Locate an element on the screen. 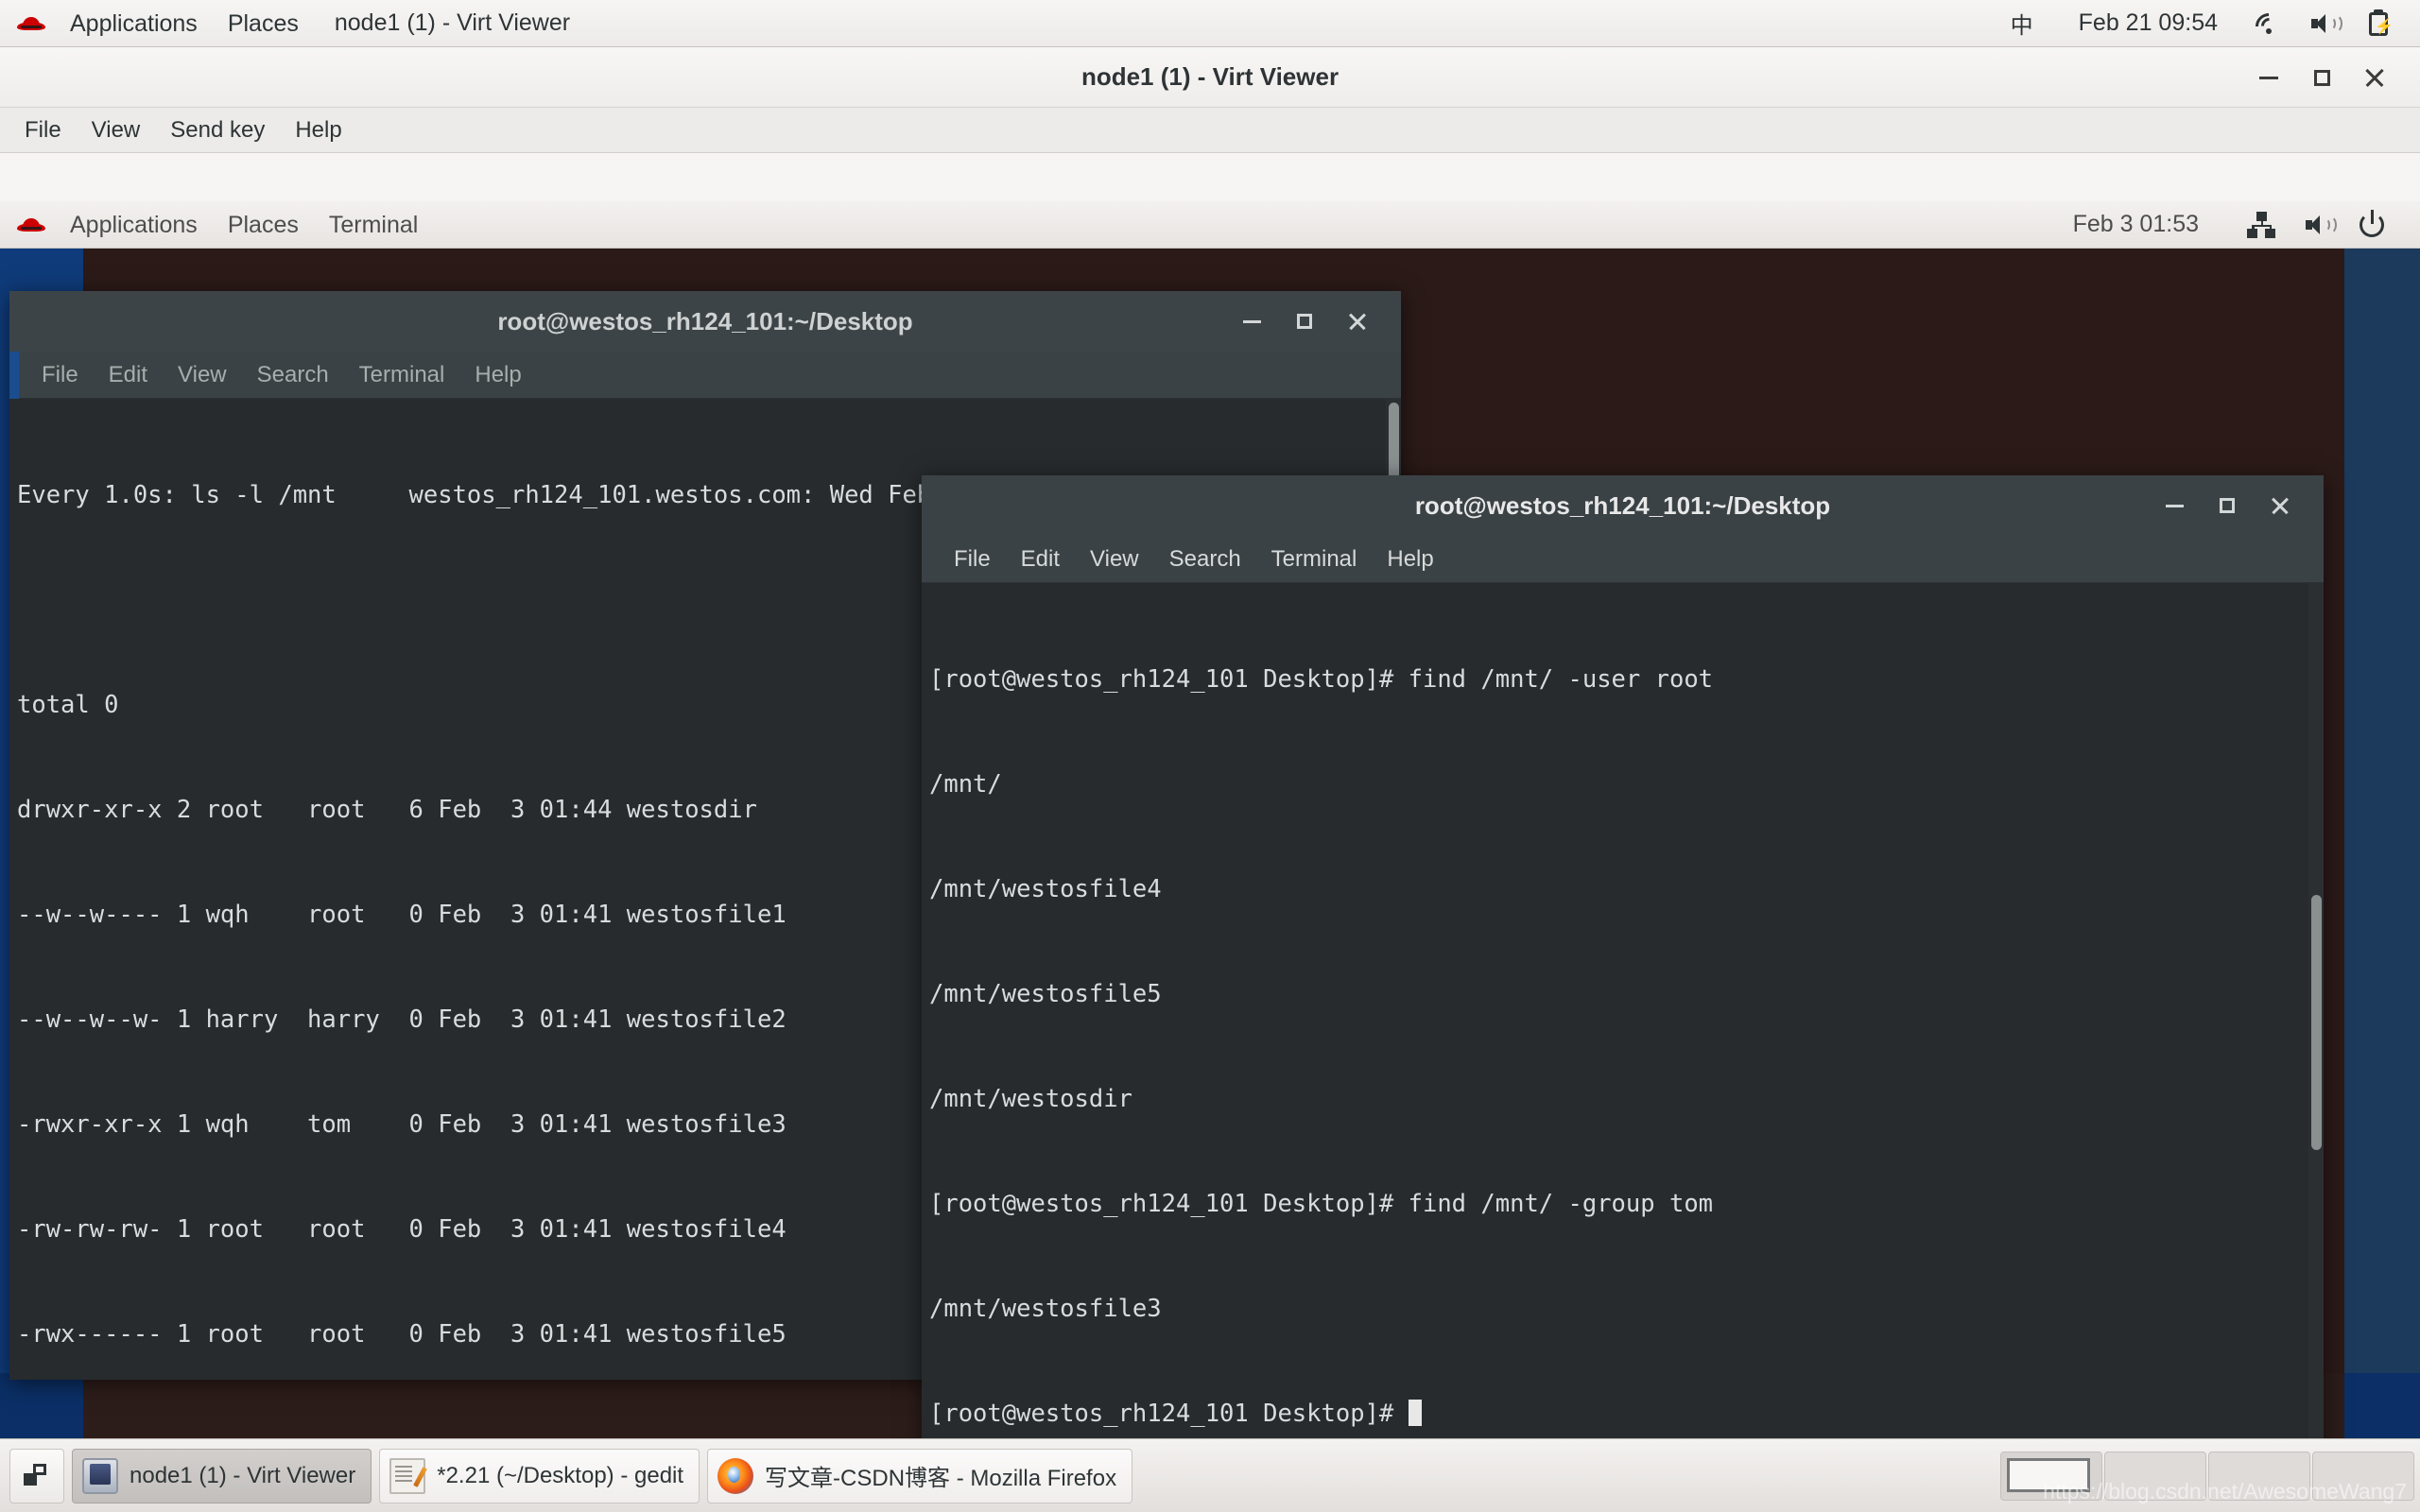 This screenshot has height=1512, width=2420. back-terminal-maximize-button is located at coordinates (1304, 321).